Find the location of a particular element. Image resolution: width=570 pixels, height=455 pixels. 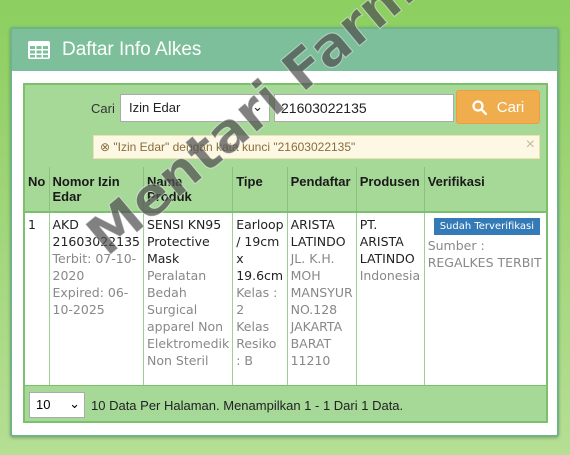

col-header-nama-produk: Nama Produk is located at coordinates (188, 190).